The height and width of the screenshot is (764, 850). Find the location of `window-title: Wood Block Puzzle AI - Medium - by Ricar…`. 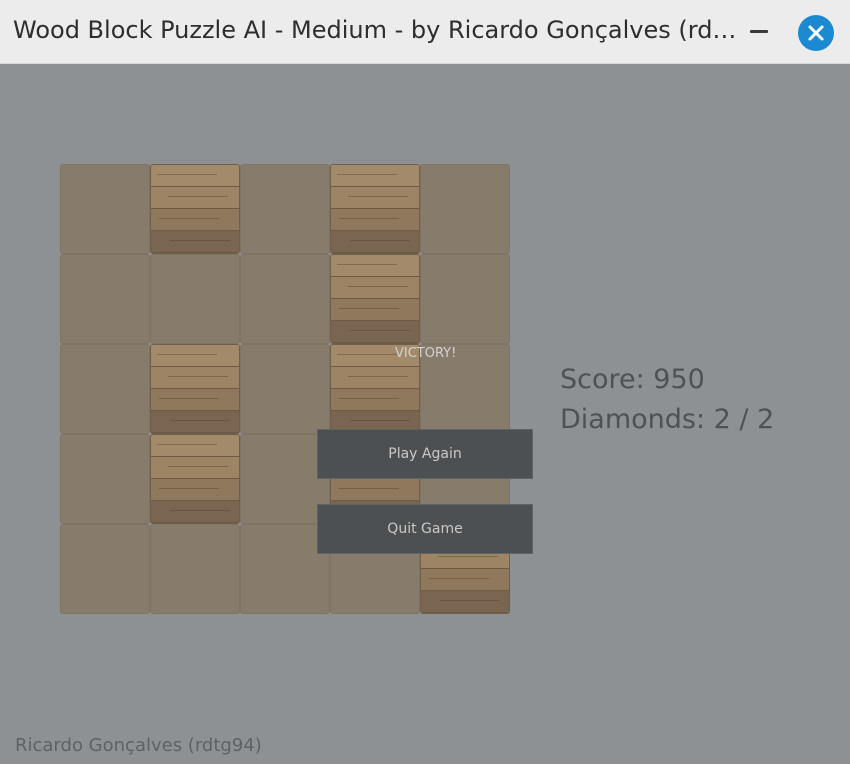

window-title: Wood Block Puzzle AI - Medium - by Ricar… is located at coordinates (378, 30).